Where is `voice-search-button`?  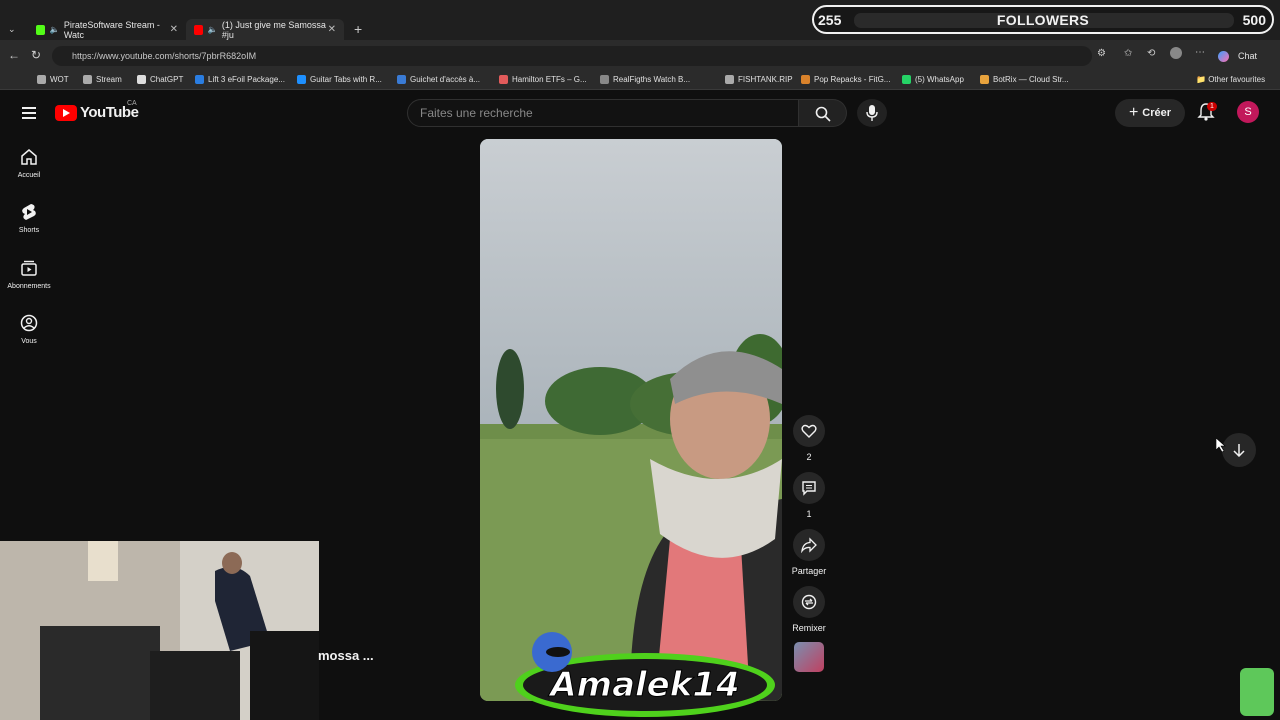
voice-search-button is located at coordinates (872, 113).